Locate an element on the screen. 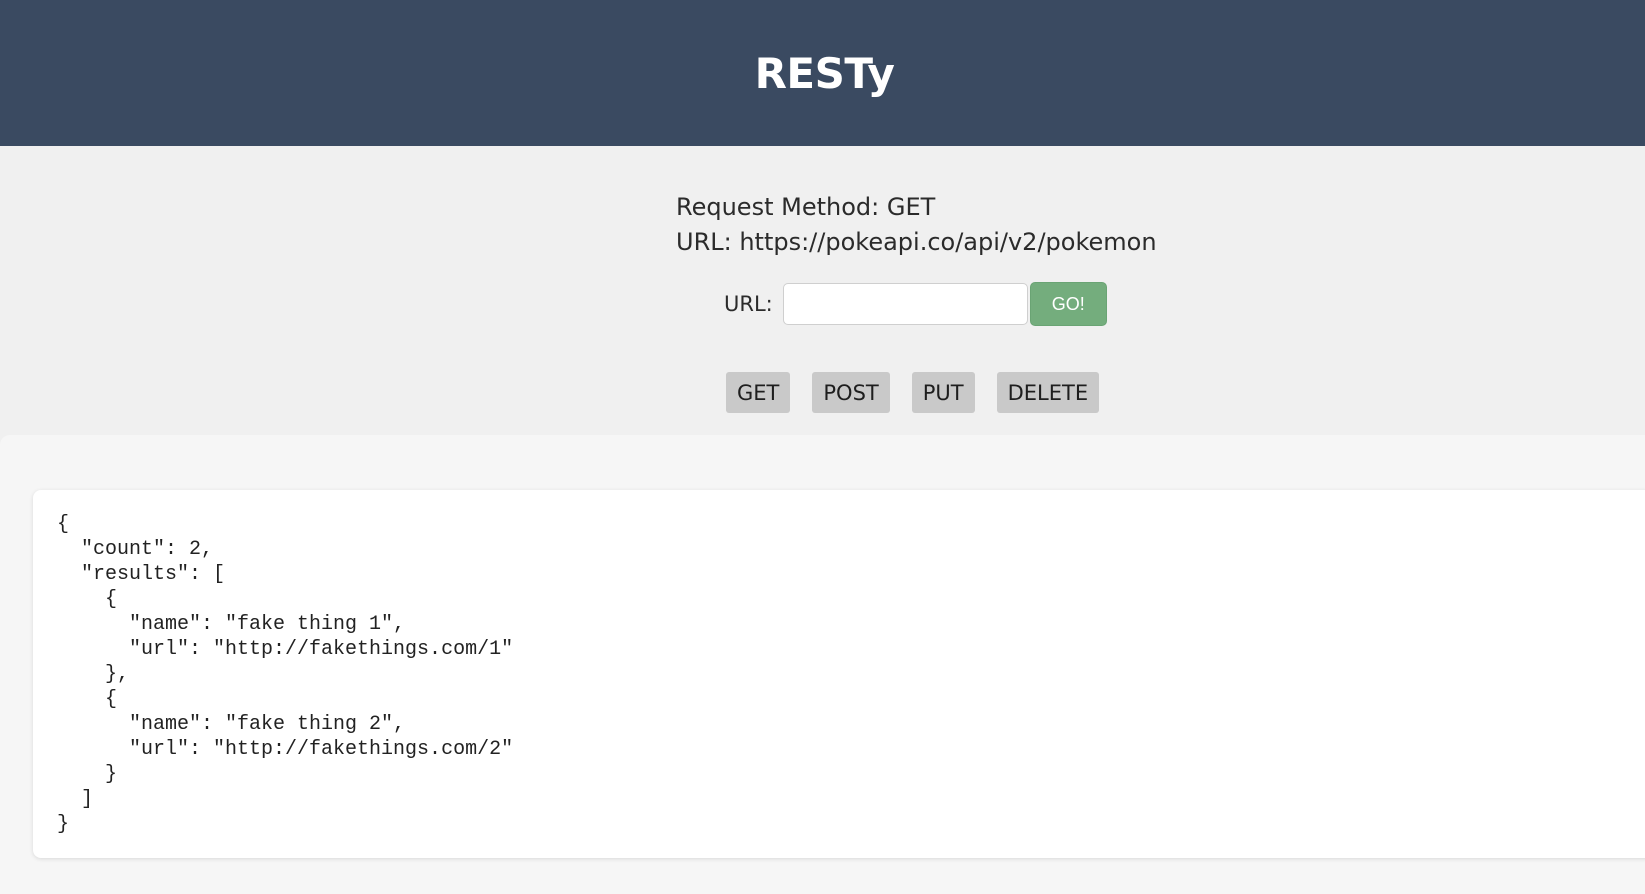 The image size is (1645, 894). request-method-text: Request Method: GET is located at coordinates (806, 207).